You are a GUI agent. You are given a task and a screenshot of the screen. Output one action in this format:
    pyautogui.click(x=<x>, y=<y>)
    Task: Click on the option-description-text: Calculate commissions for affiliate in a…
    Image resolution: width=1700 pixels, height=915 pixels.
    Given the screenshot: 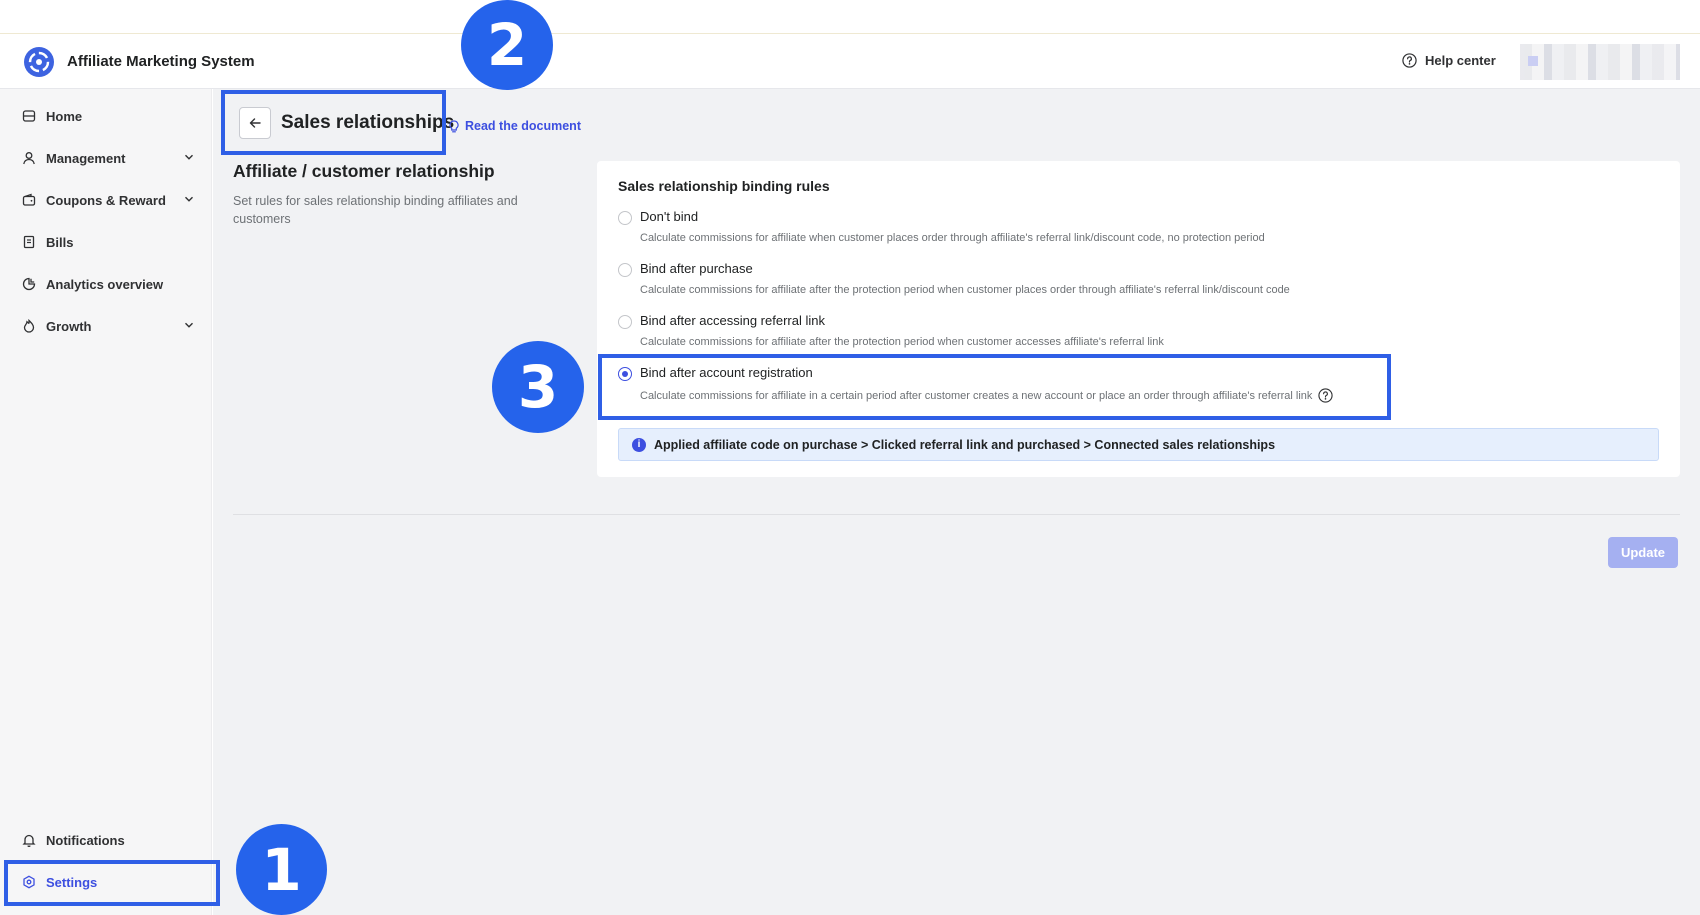 What is the action you would take?
    pyautogui.click(x=976, y=395)
    